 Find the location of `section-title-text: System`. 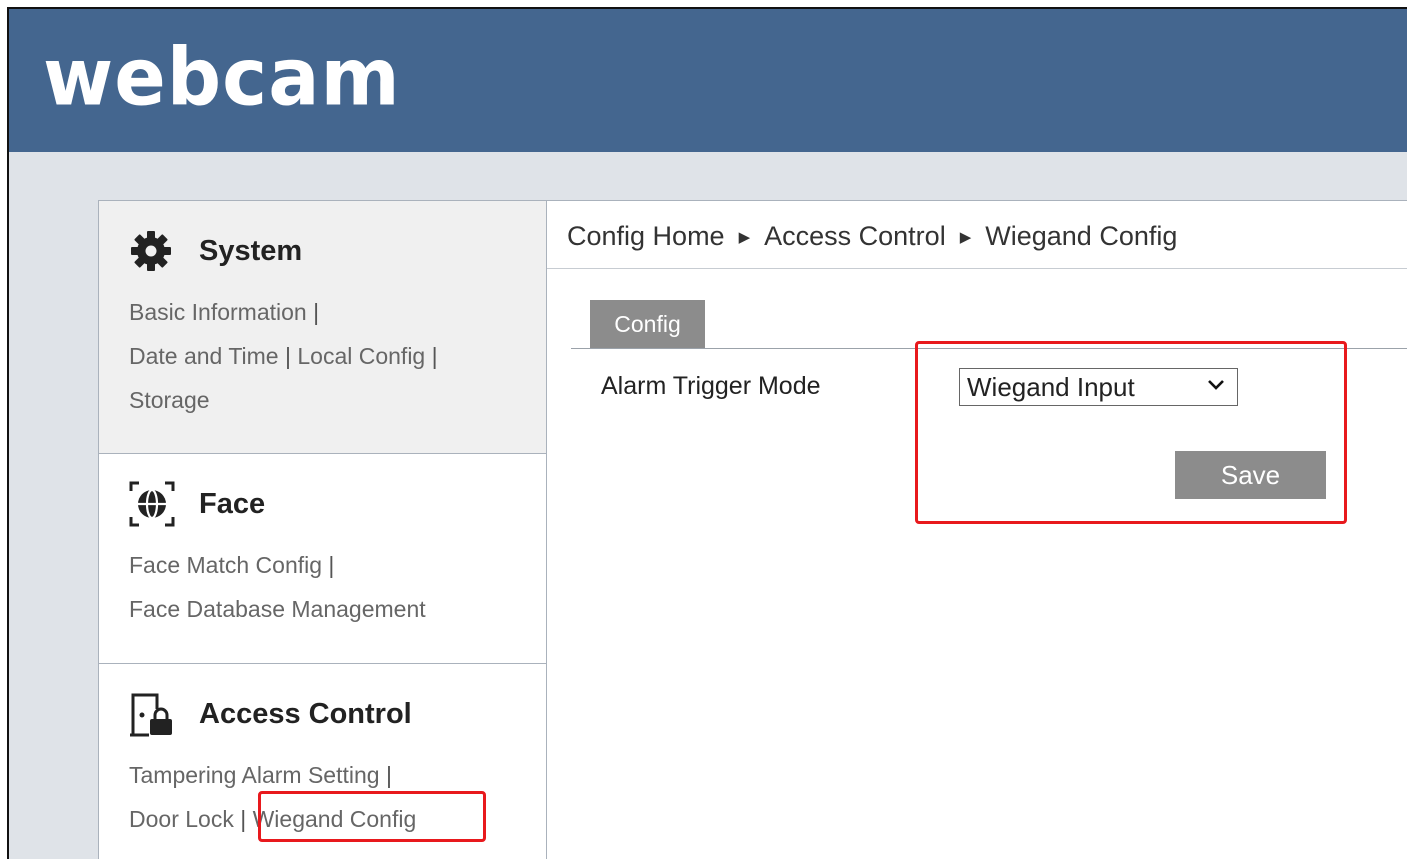

section-title-text: System is located at coordinates (251, 250).